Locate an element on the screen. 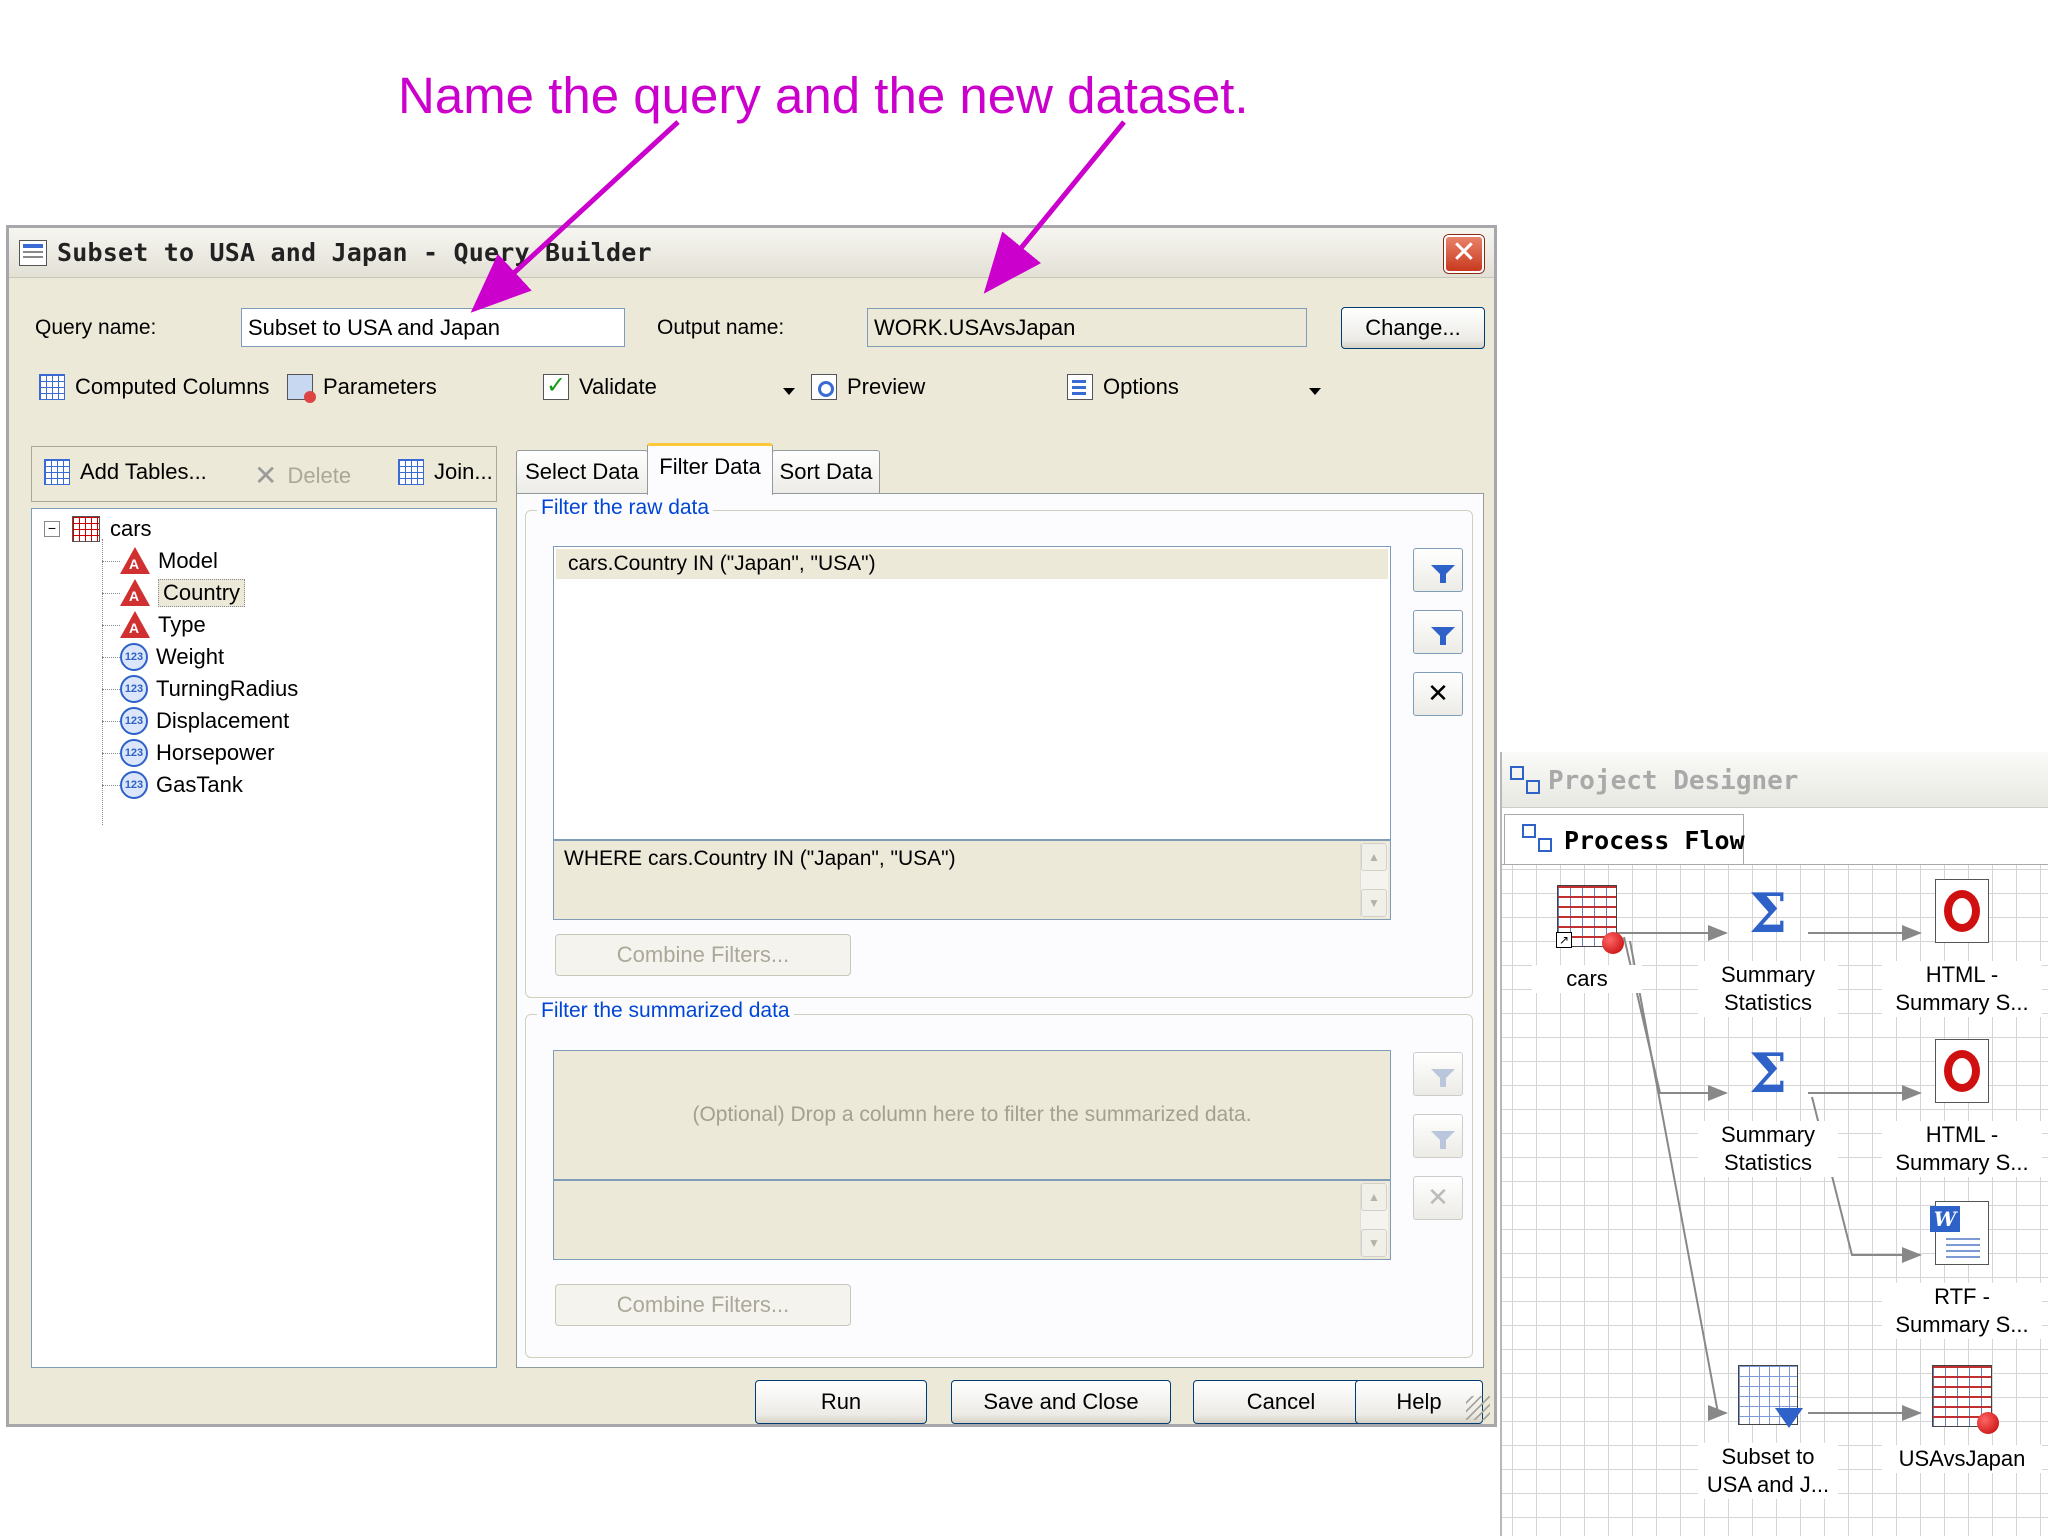 The image size is (2048, 1537). save-and-close-button: Save and Close is located at coordinates (1061, 1402).